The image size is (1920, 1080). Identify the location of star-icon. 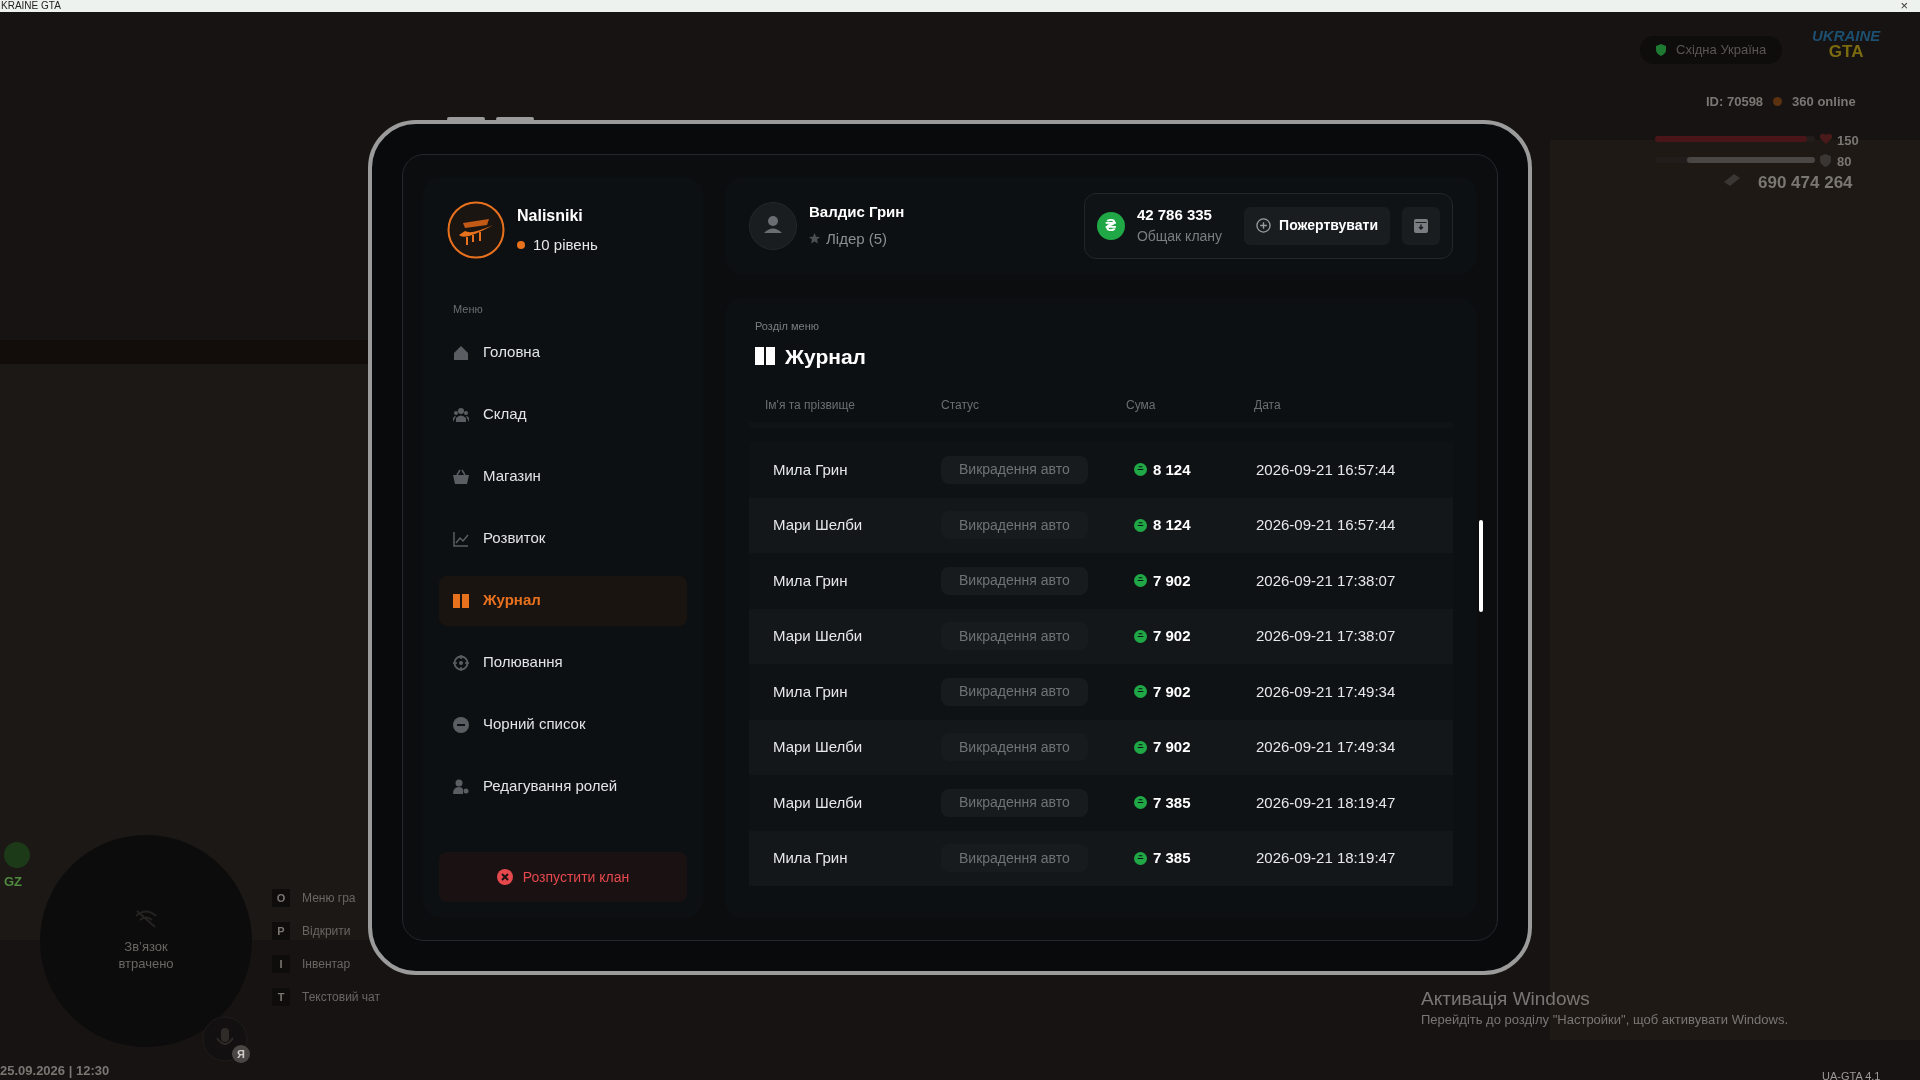
(814, 239).